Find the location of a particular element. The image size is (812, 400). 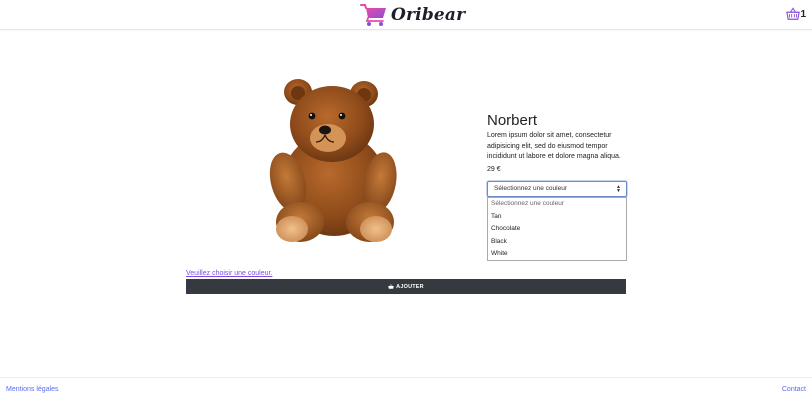

add-to-cart-button: AJOUTER is located at coordinates (406, 286).